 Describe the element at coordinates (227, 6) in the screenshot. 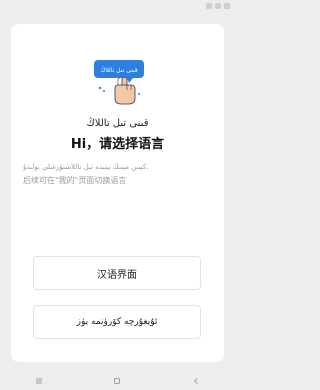

I see `battery-icon` at that location.